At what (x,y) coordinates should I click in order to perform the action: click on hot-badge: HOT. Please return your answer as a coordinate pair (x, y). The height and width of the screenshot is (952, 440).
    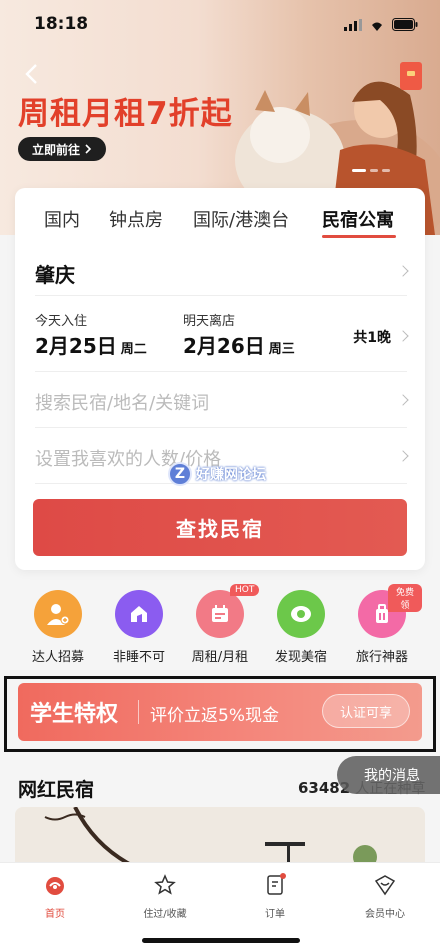
    Looking at the image, I should click on (245, 590).